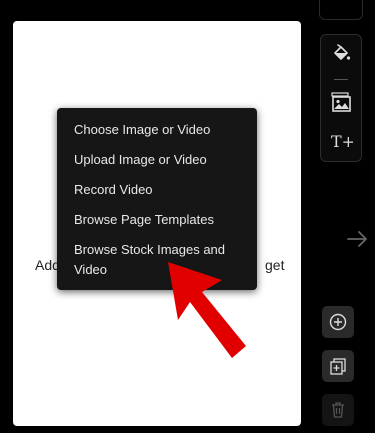 The image size is (375, 433). Describe the element at coordinates (358, 239) in the screenshot. I see `next-arrow-icon` at that location.